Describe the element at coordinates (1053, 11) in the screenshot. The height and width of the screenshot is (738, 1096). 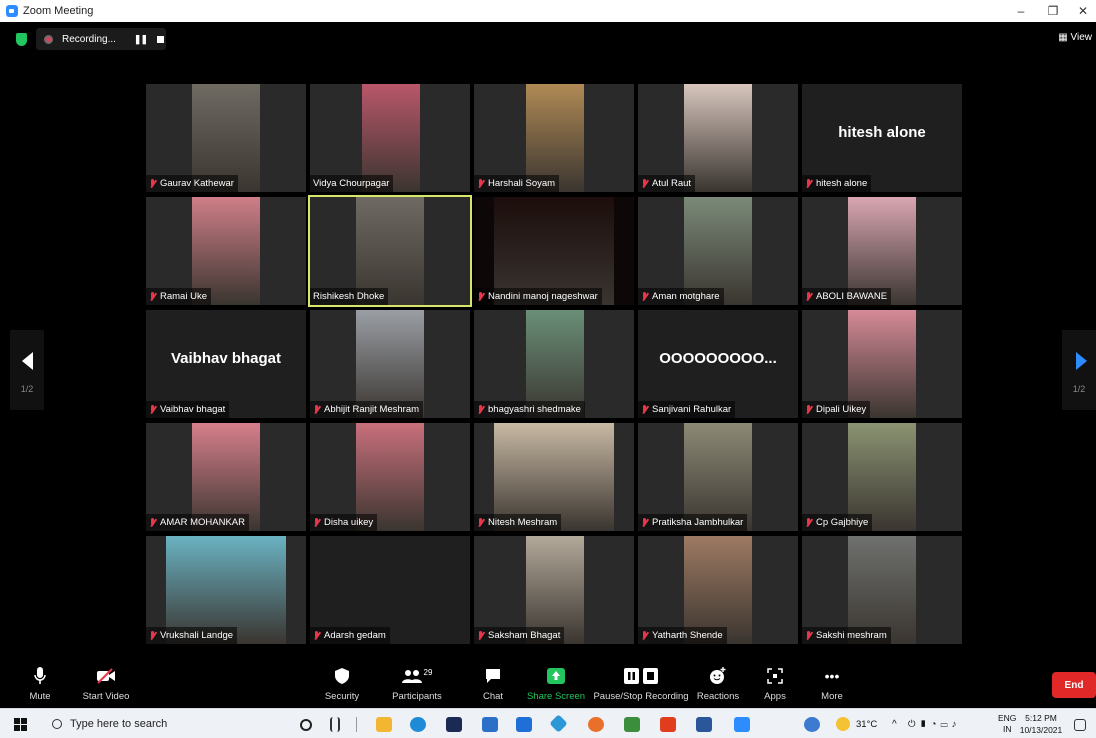
I see `maximize-button: ❐` at that location.